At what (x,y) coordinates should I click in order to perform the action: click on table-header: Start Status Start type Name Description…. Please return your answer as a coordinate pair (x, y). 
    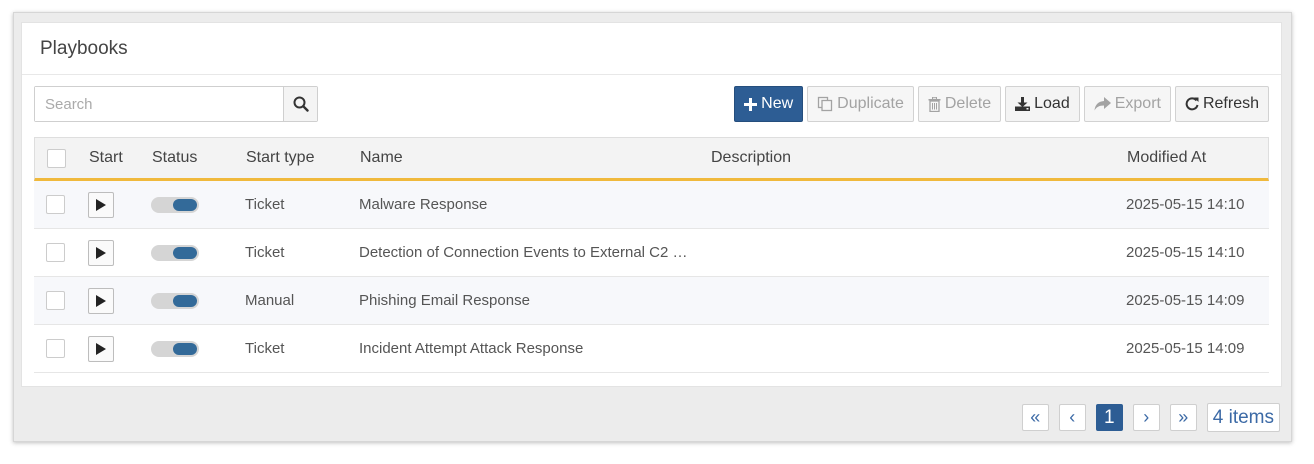
    Looking at the image, I should click on (651, 159).